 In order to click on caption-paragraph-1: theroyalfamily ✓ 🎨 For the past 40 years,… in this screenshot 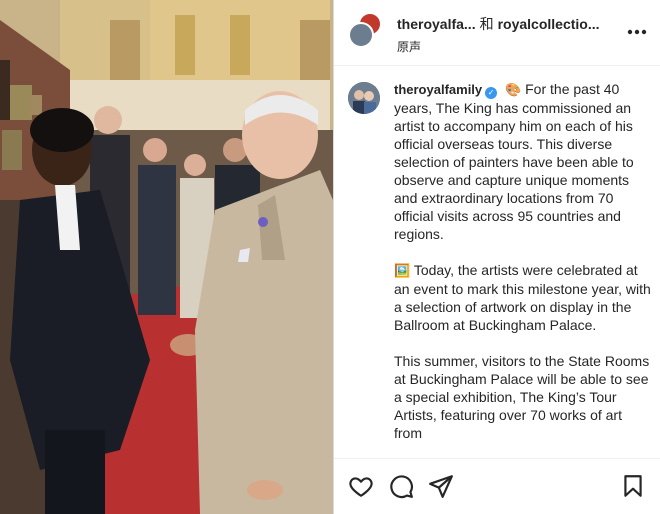, I will do `click(523, 161)`.